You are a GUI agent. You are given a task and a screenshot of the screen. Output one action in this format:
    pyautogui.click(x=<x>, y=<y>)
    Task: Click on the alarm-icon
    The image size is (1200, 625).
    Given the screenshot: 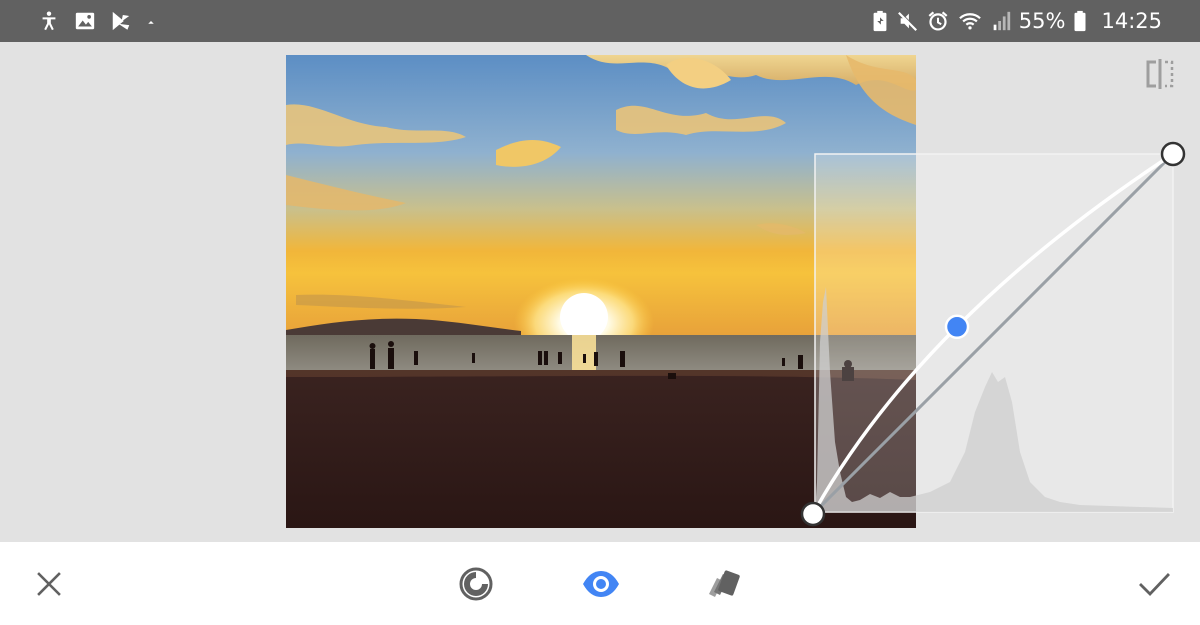 What is the action you would take?
    pyautogui.click(x=938, y=21)
    